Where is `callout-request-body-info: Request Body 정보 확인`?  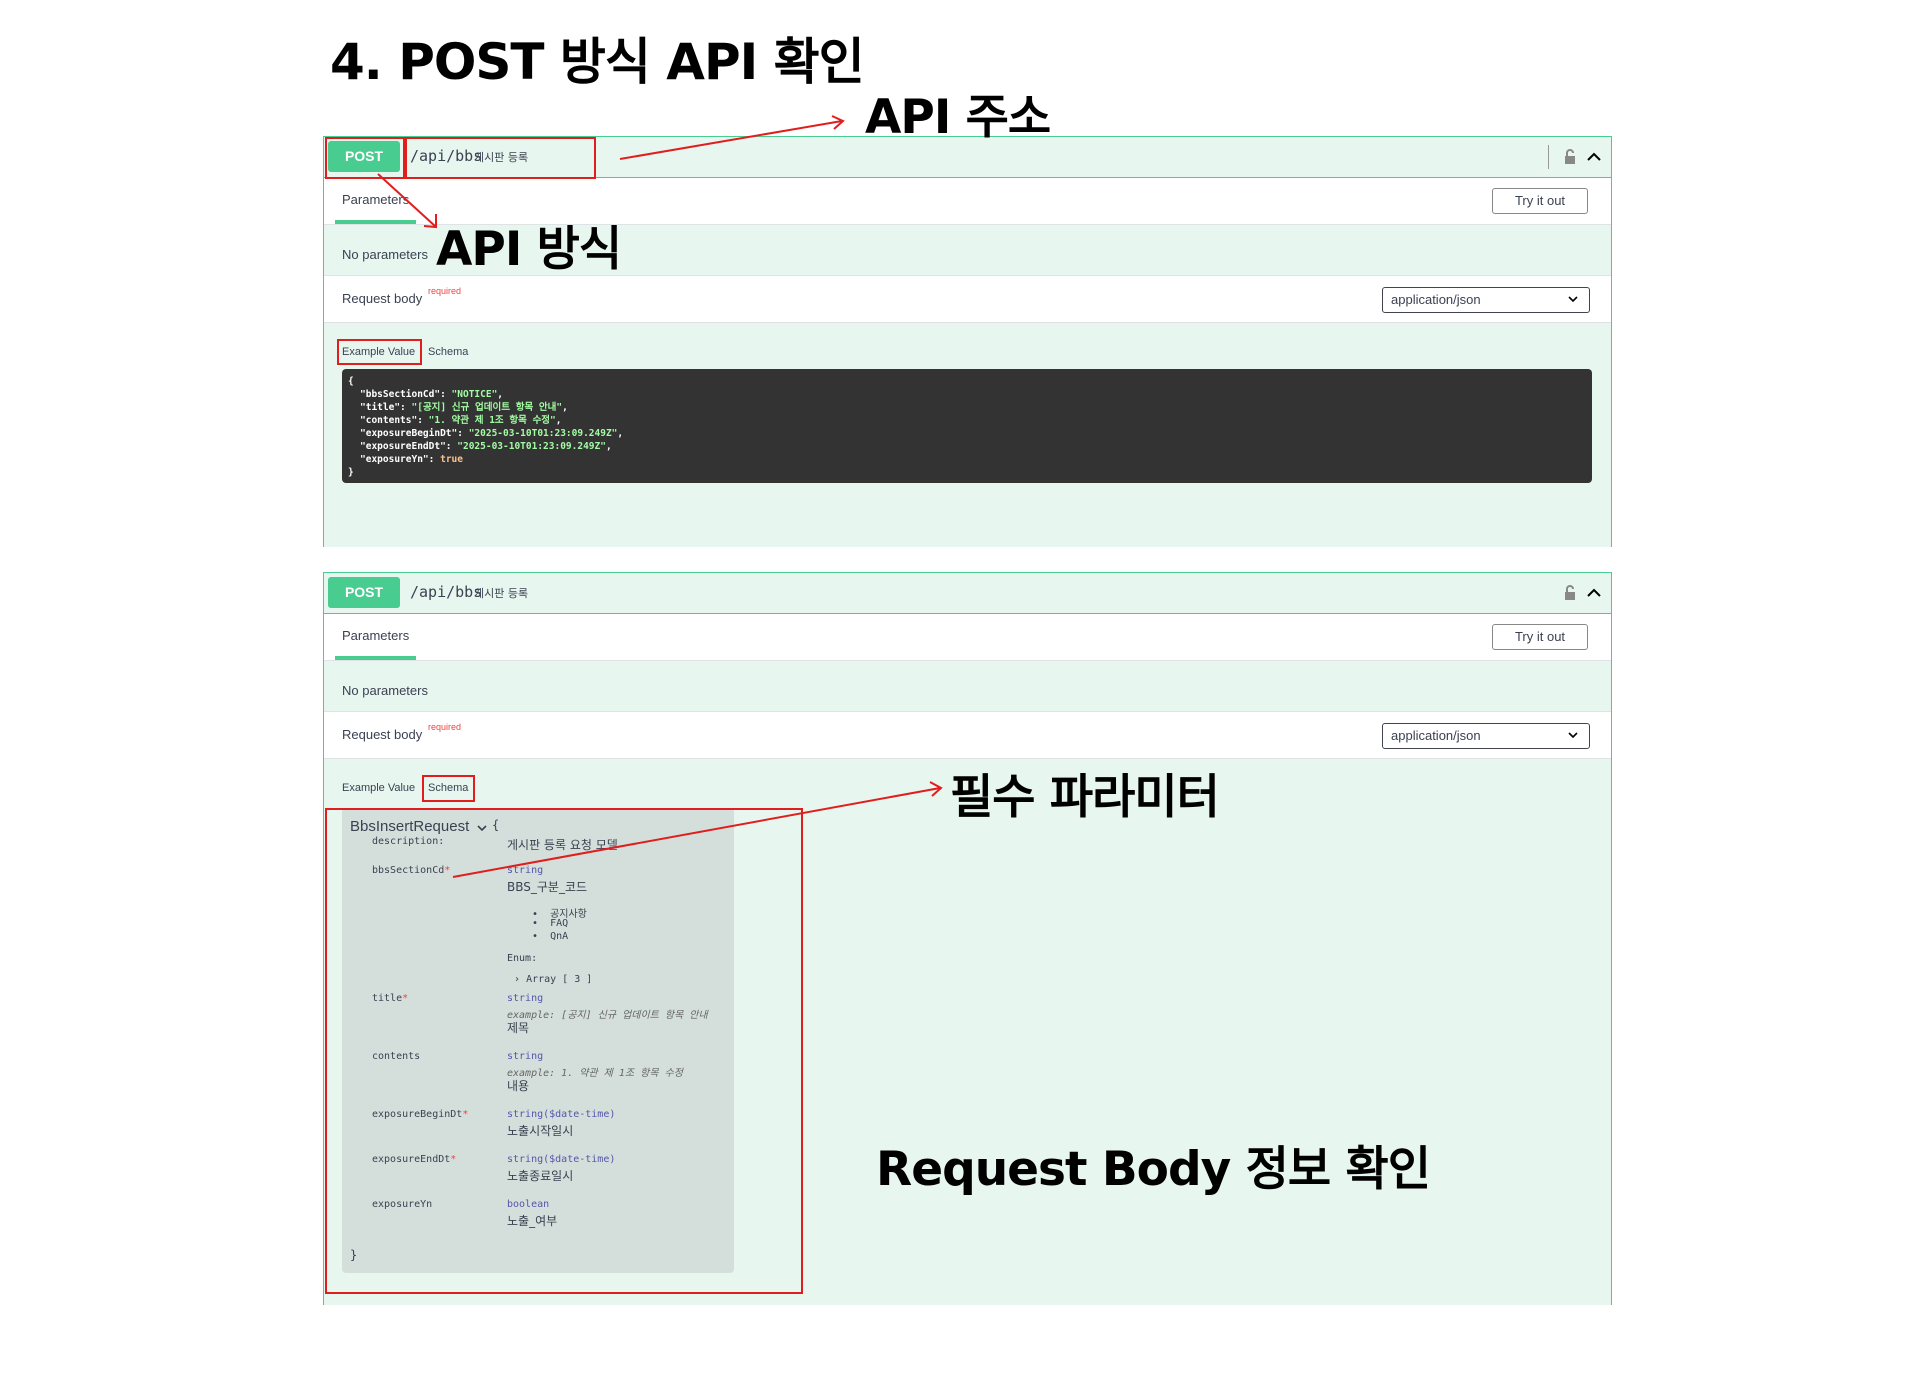
callout-request-body-info: Request Body 정보 확인 is located at coordinates (1153, 1169).